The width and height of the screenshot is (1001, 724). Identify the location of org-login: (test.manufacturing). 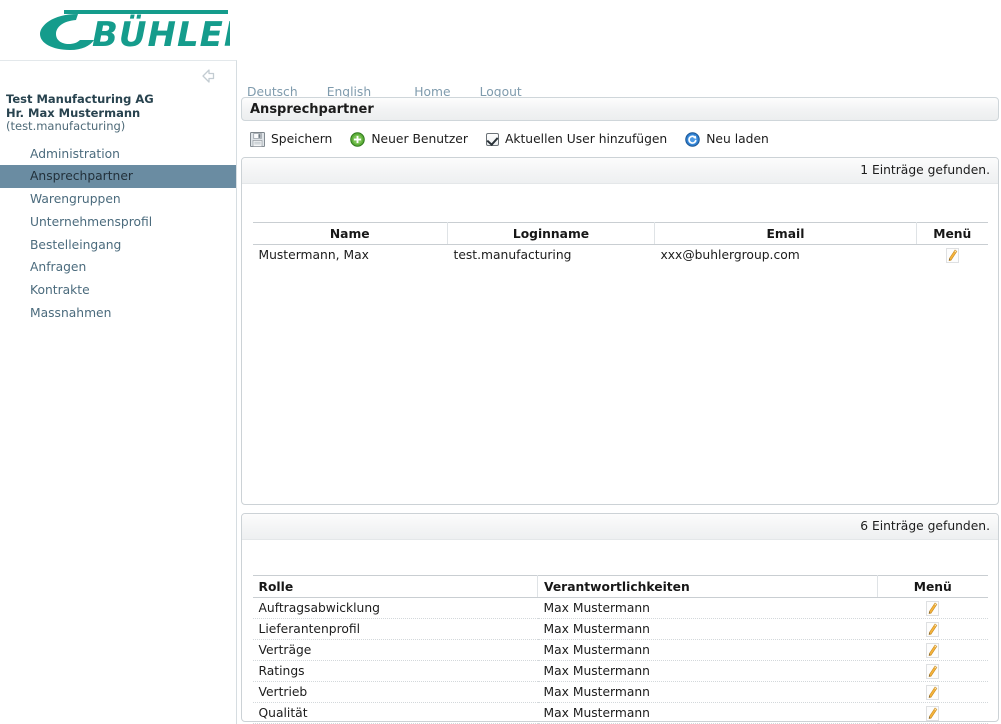
(66, 126).